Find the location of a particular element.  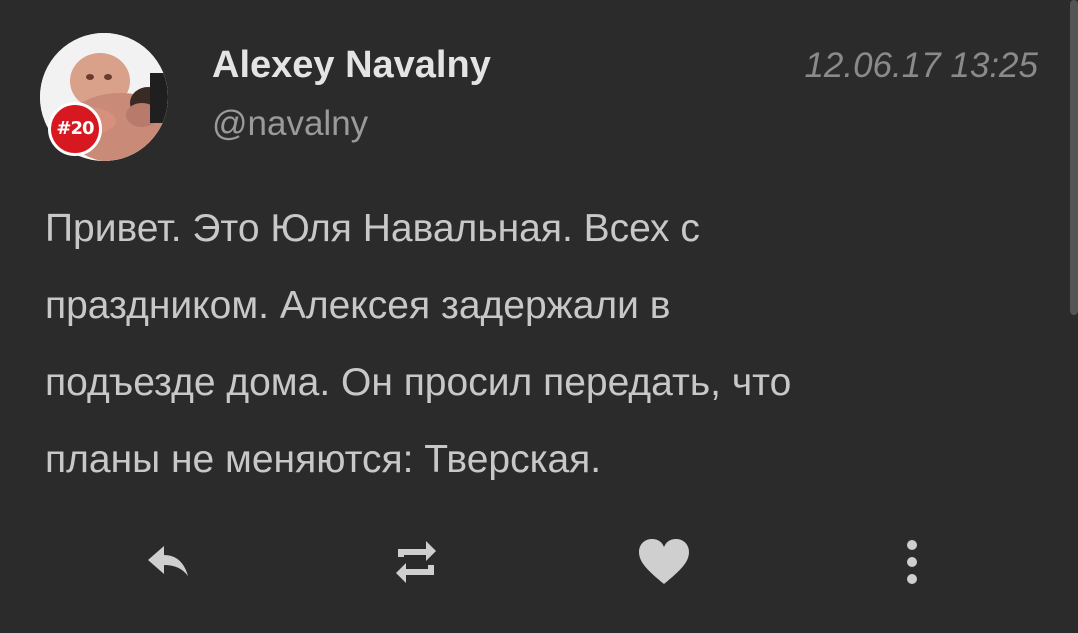

reply-button is located at coordinates (168, 562).